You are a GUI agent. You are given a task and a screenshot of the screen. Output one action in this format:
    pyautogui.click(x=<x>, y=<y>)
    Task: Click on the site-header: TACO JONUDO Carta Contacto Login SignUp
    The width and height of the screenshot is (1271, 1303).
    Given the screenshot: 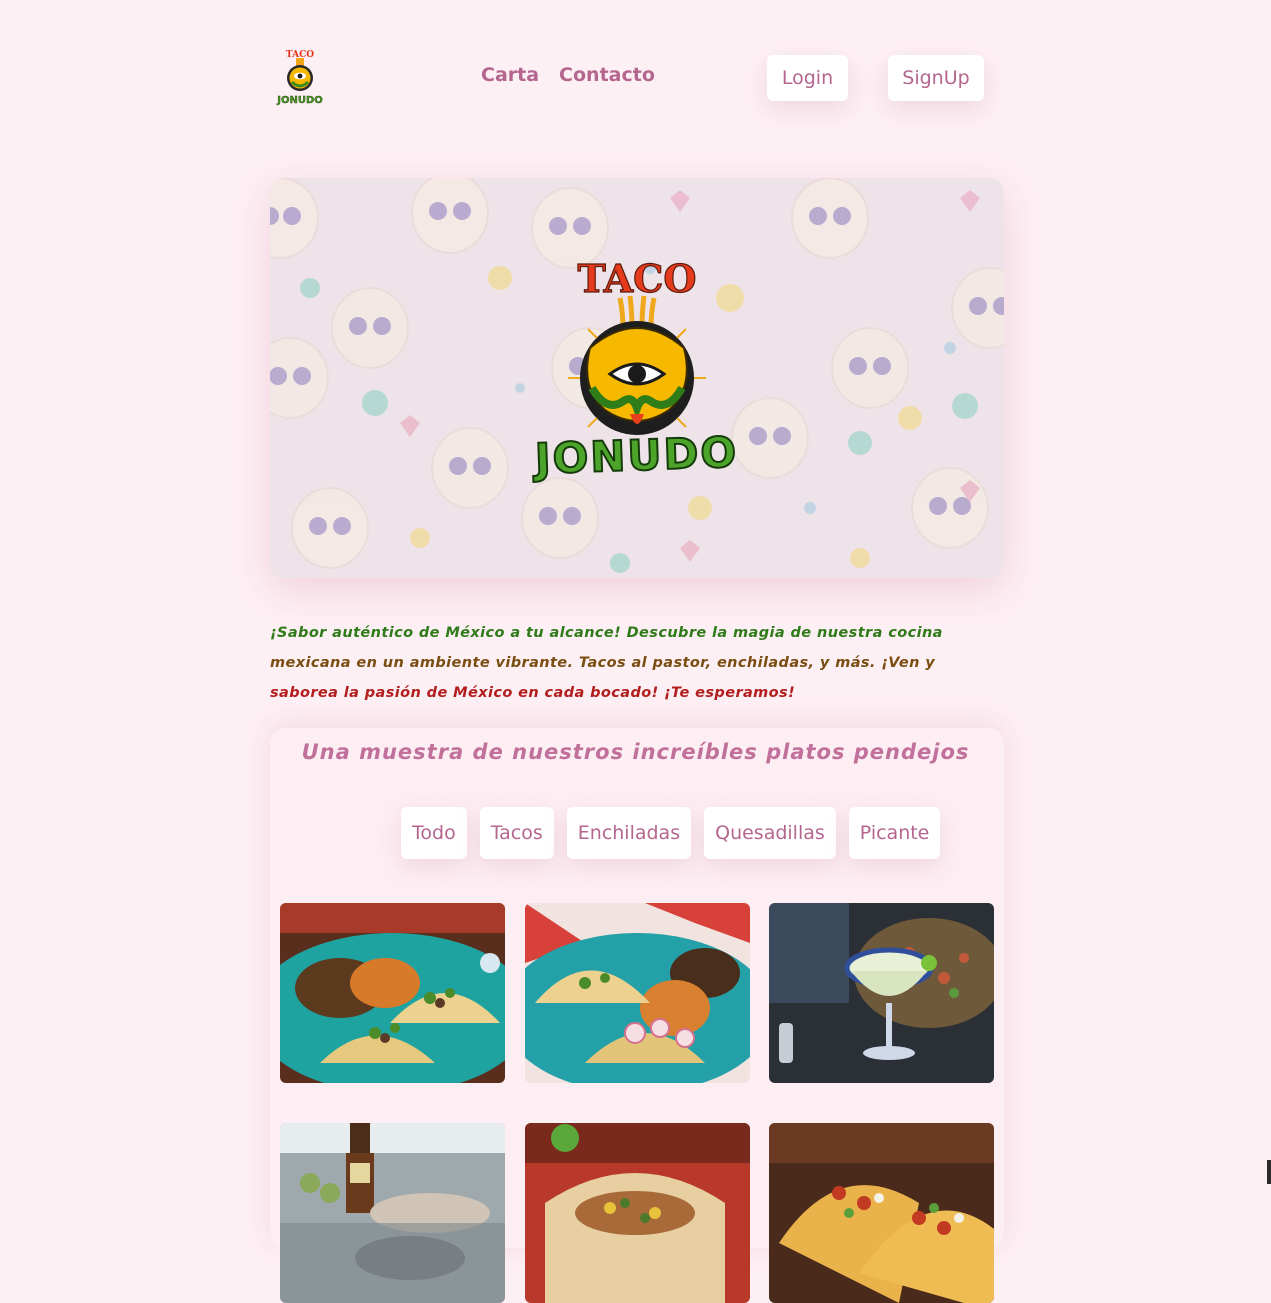 What is the action you would take?
    pyautogui.click(x=635, y=80)
    